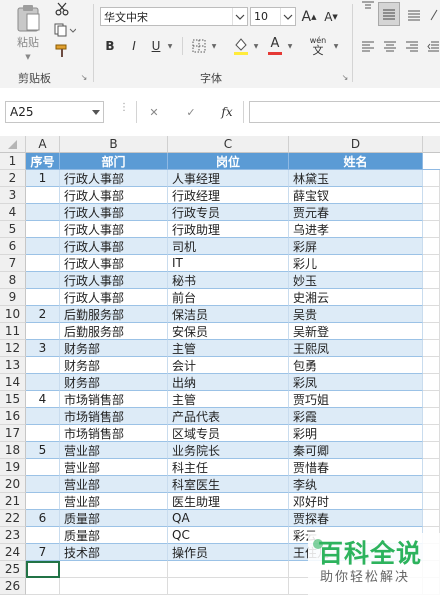 The image size is (440, 595). I want to click on font-name-dropdown: 华文中宋, so click(174, 16).